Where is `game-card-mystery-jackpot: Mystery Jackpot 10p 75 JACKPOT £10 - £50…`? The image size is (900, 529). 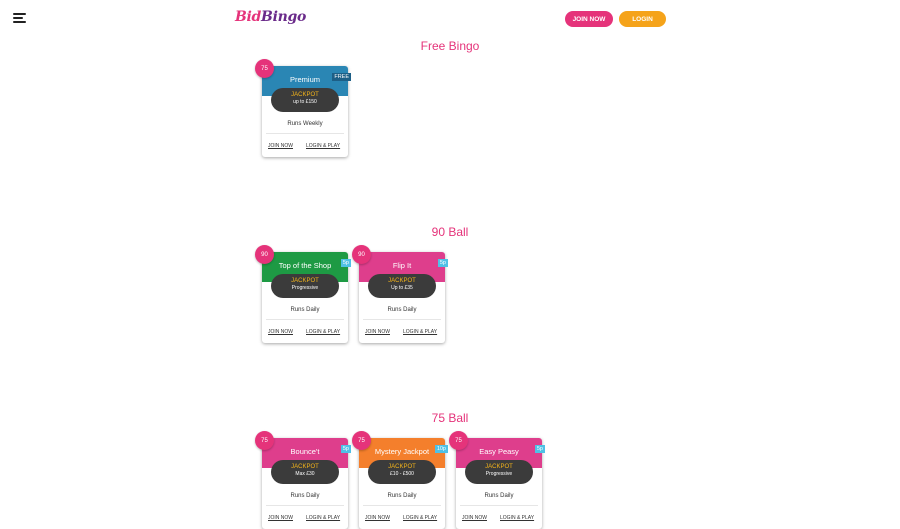 game-card-mystery-jackpot: Mystery Jackpot 10p 75 JACKPOT £10 - £50… is located at coordinates (400, 480).